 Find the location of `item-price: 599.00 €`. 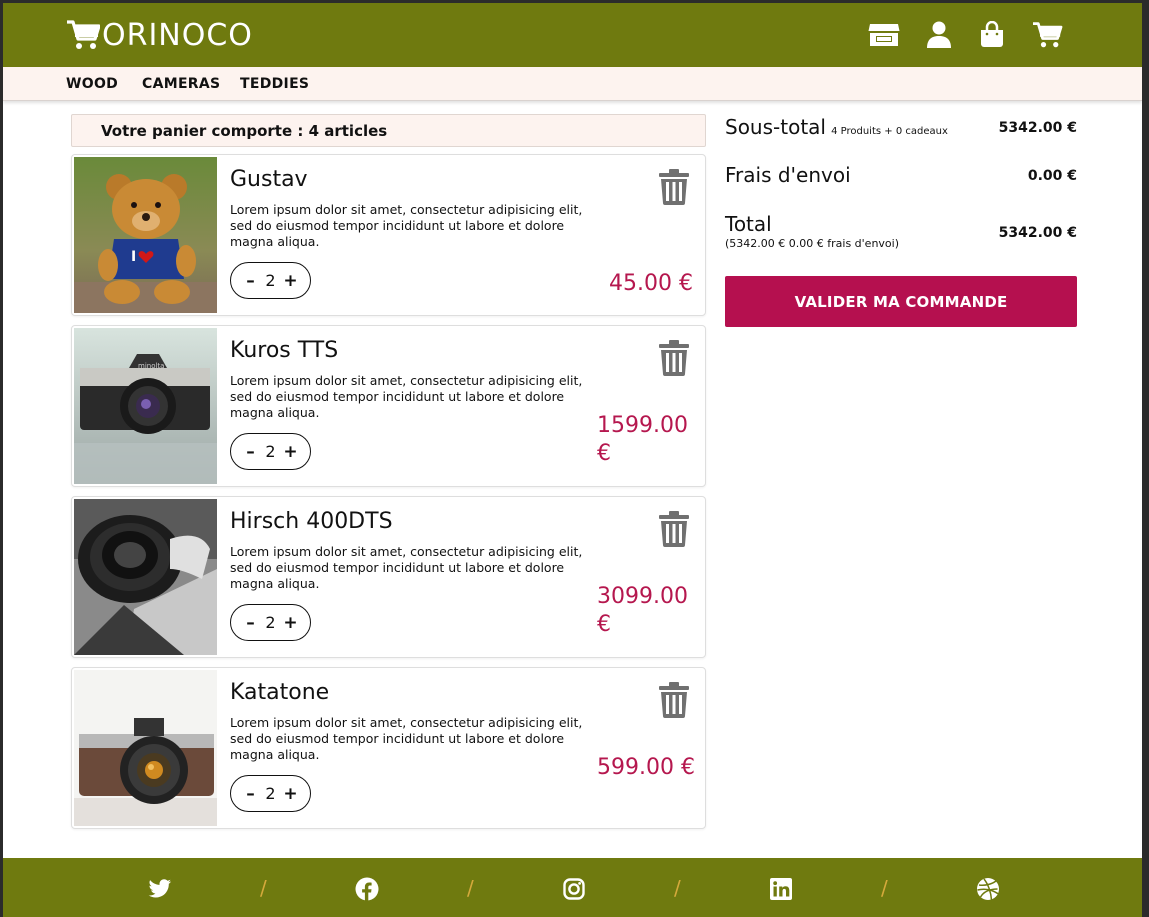

item-price: 599.00 € is located at coordinates (646, 767).